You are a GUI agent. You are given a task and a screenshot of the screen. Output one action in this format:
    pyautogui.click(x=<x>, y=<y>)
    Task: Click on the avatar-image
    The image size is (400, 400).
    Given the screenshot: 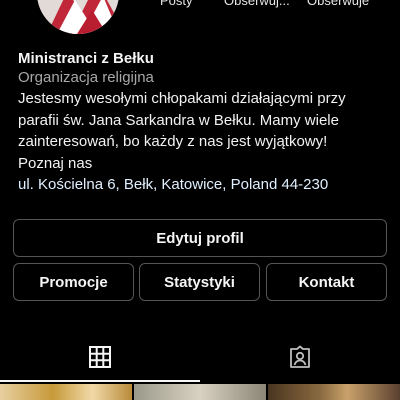 What is the action you would take?
    pyautogui.click(x=78, y=17)
    